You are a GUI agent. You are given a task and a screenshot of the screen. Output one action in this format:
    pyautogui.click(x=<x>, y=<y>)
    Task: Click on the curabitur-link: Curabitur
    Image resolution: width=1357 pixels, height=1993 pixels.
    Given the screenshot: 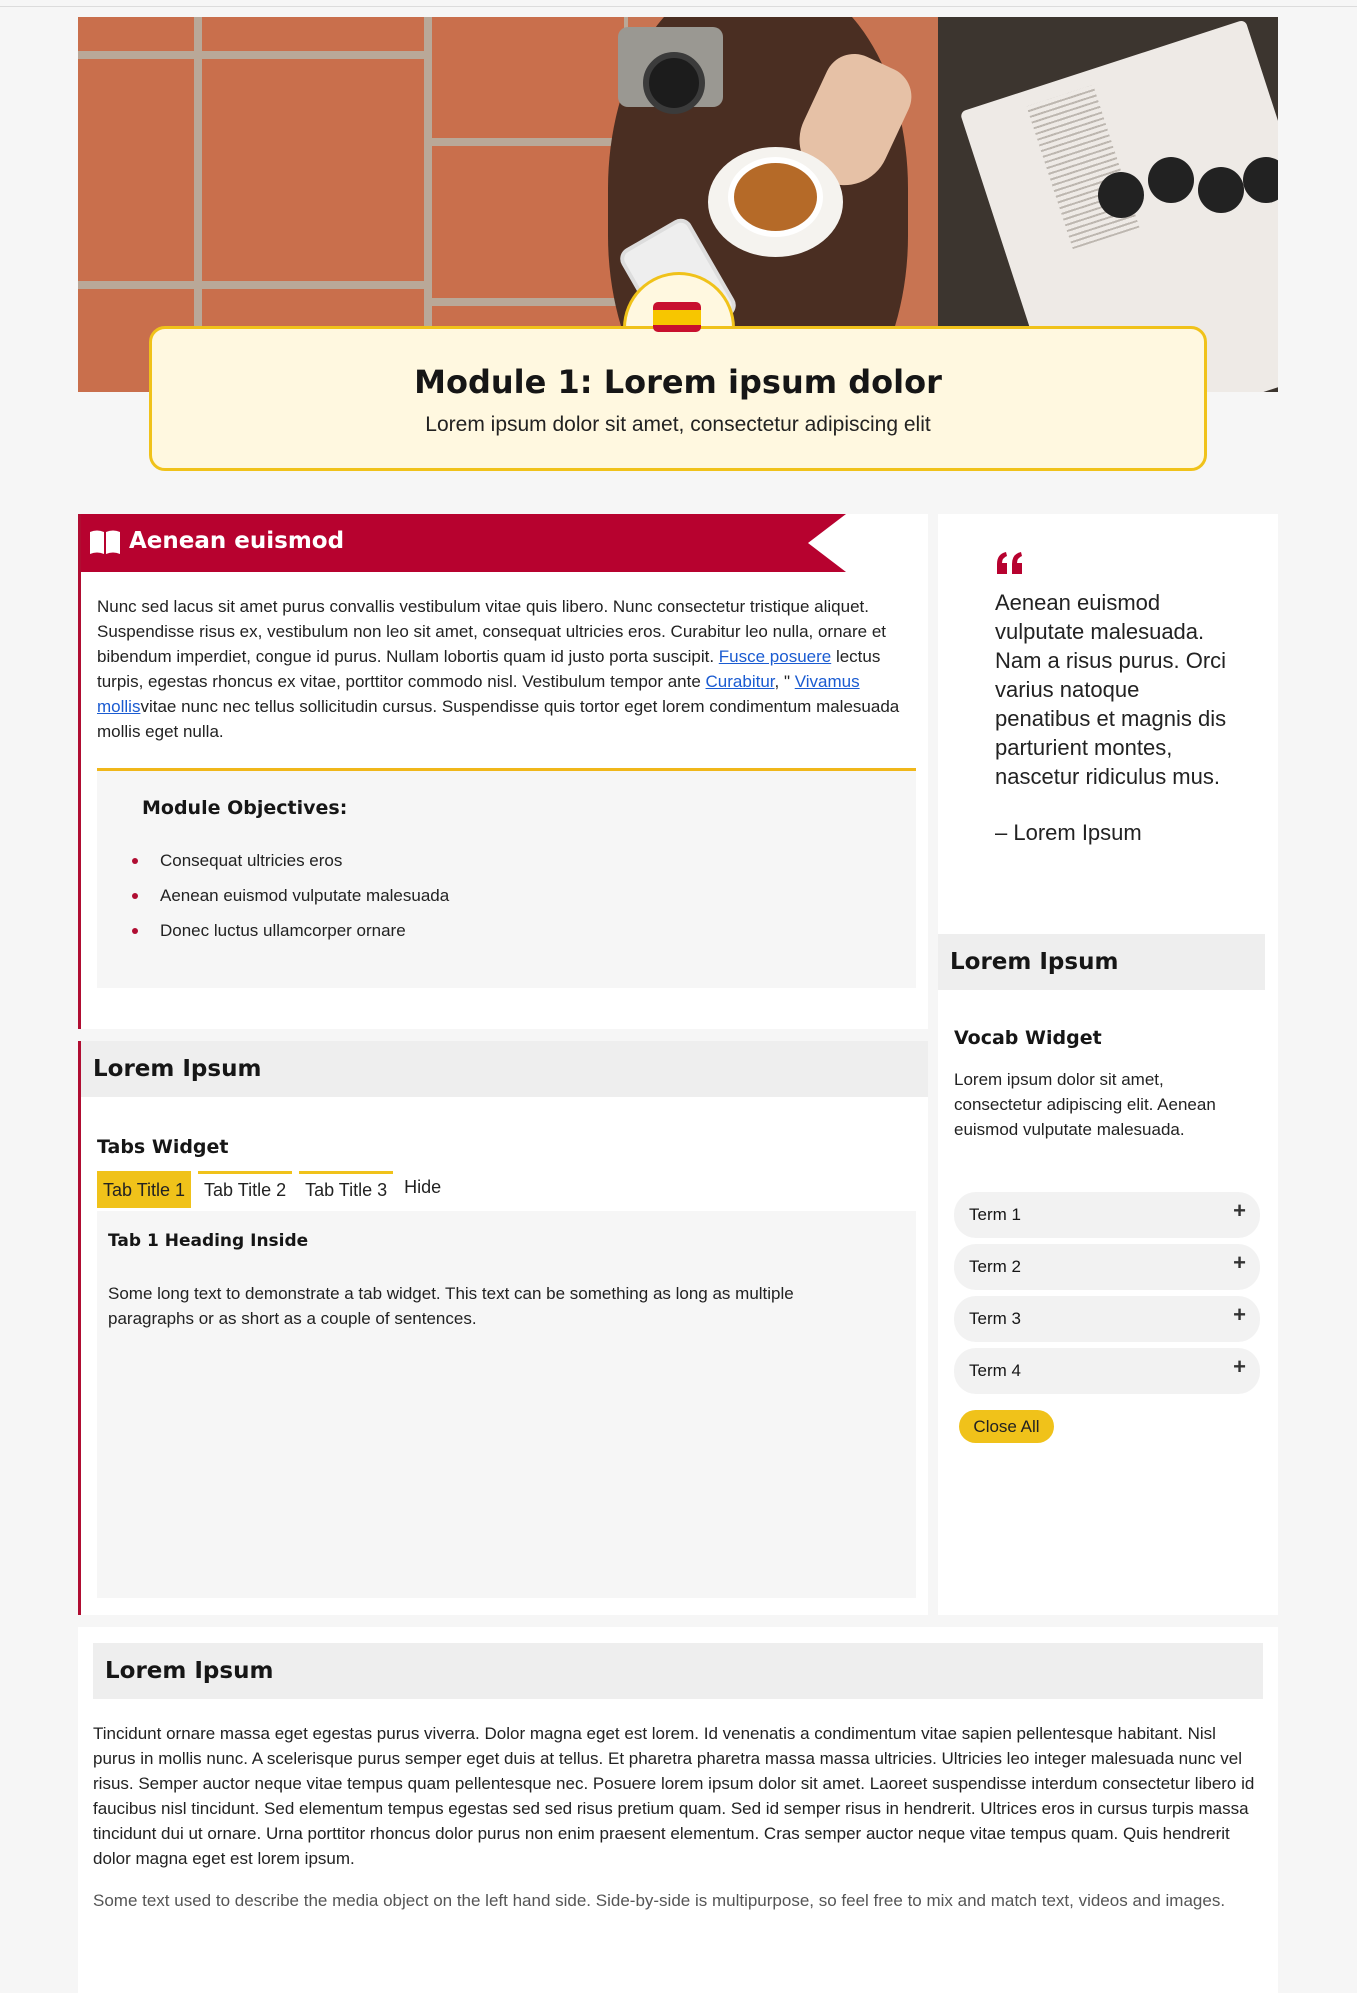 What is the action you would take?
    pyautogui.click(x=740, y=681)
    